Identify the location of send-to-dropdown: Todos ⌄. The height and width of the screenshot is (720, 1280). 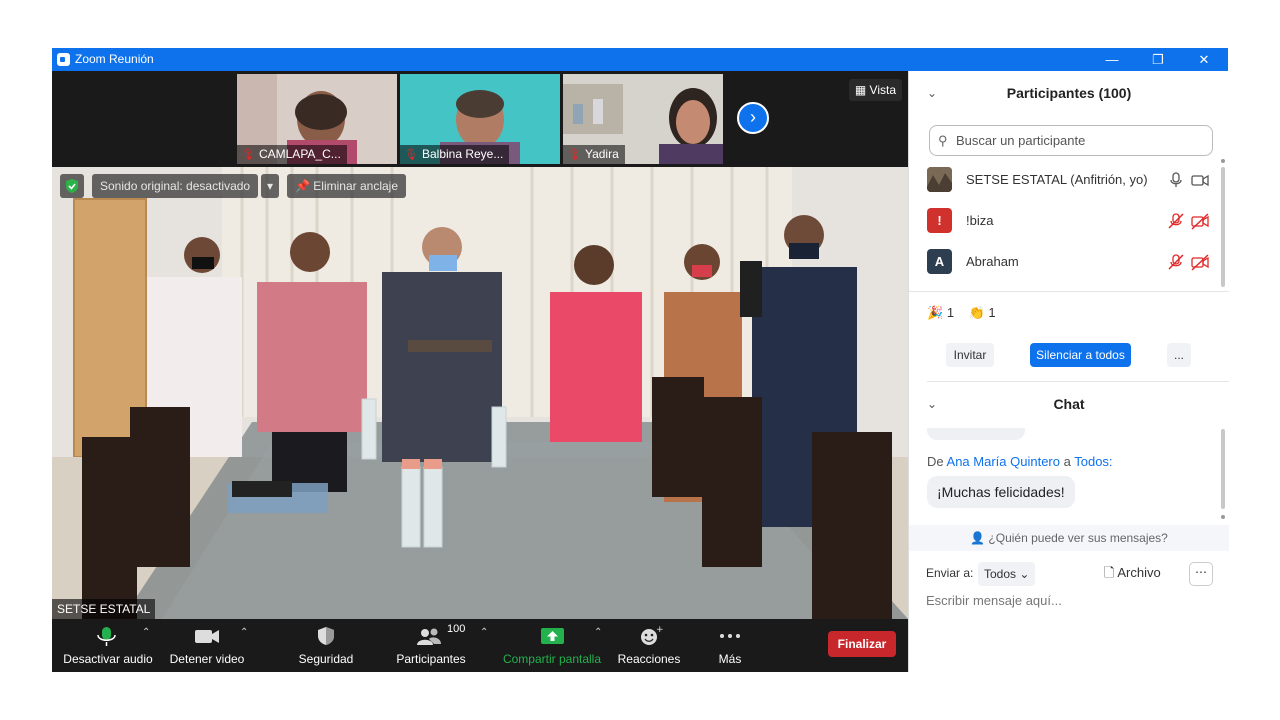
(1007, 574).